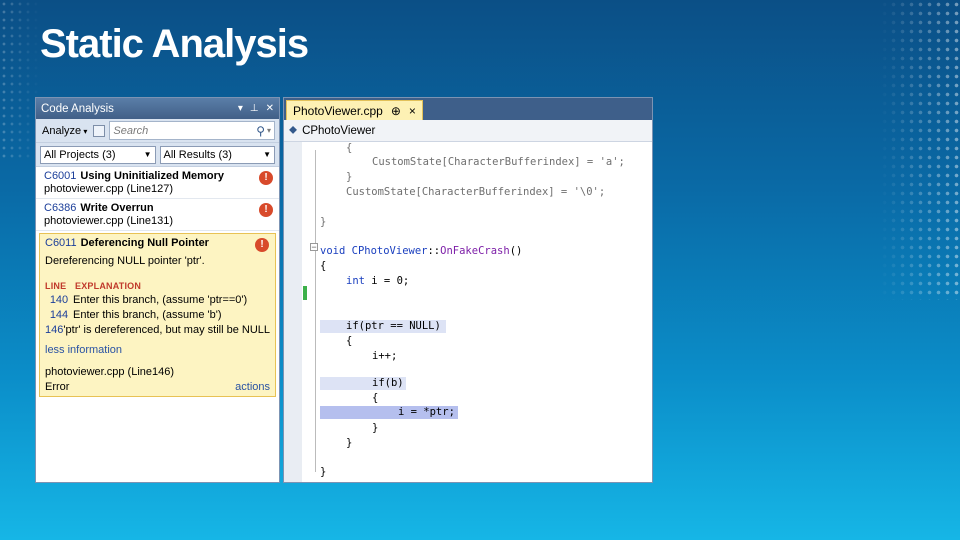  Describe the element at coordinates (157, 286) in the screenshot. I see `explanation-header: LINE EXPLANATION` at that location.